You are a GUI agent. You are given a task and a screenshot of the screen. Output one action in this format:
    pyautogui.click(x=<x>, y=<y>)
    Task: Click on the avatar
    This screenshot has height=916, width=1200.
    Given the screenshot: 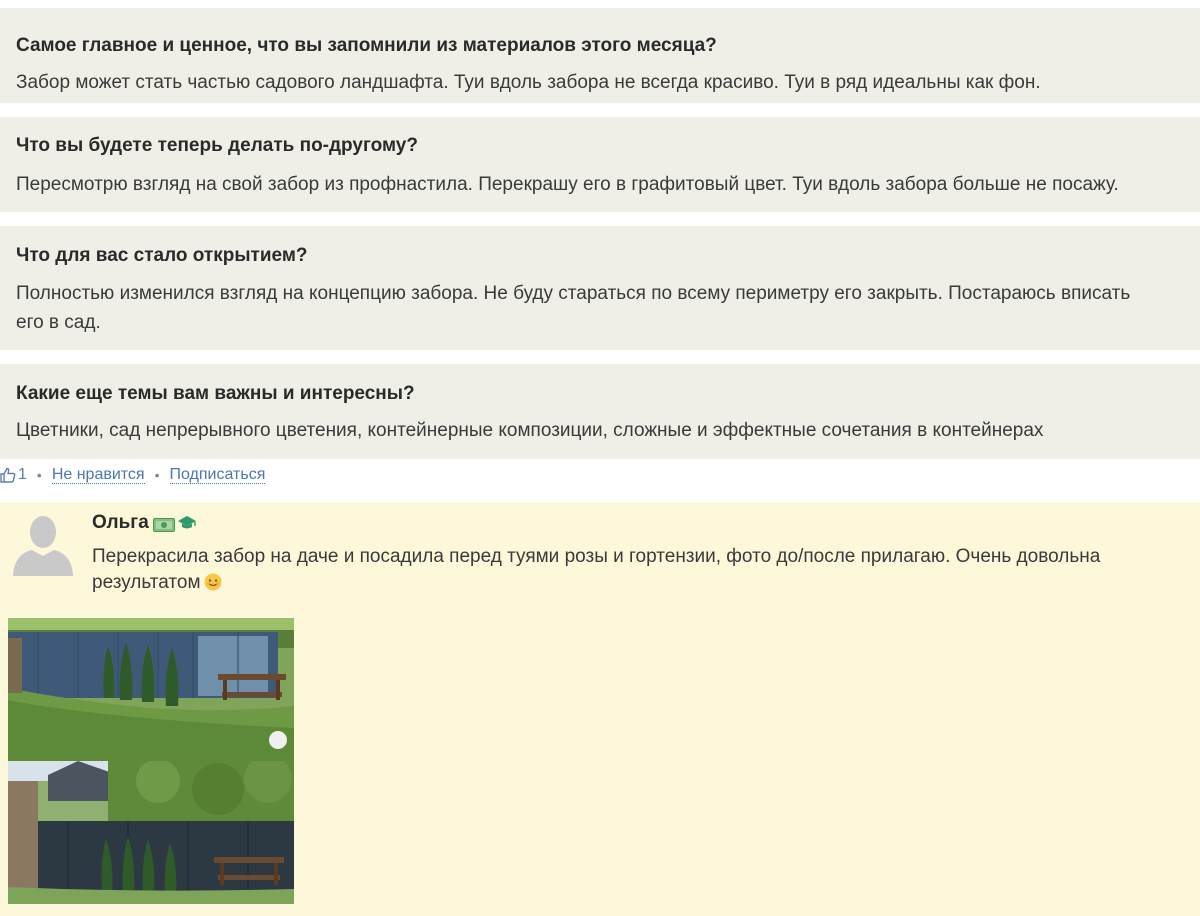 What is the action you would take?
    pyautogui.click(x=43, y=543)
    